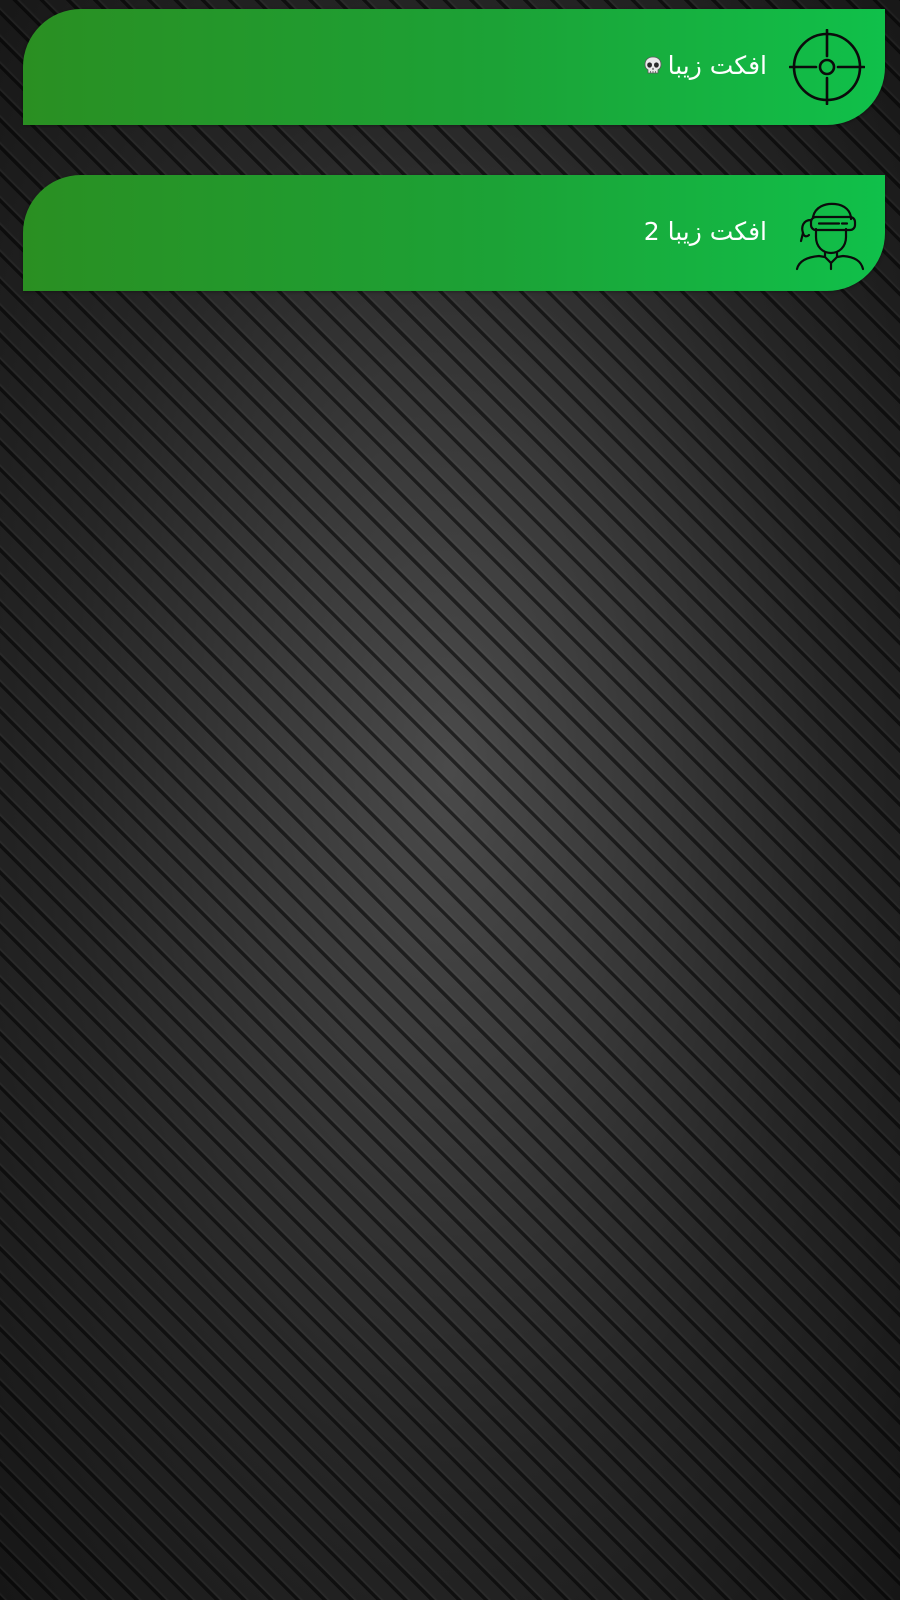  I want to click on item-title-text: افکت زیبا, so click(717, 65).